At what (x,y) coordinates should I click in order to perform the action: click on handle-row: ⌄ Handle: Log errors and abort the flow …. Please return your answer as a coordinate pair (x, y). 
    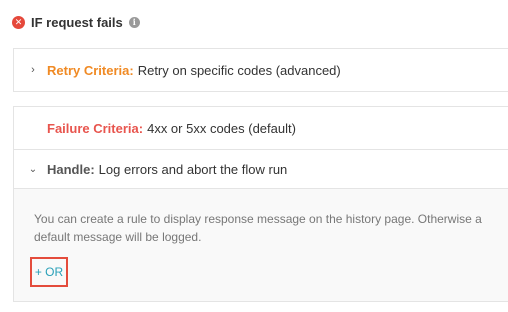
    Looking at the image, I should click on (261, 169).